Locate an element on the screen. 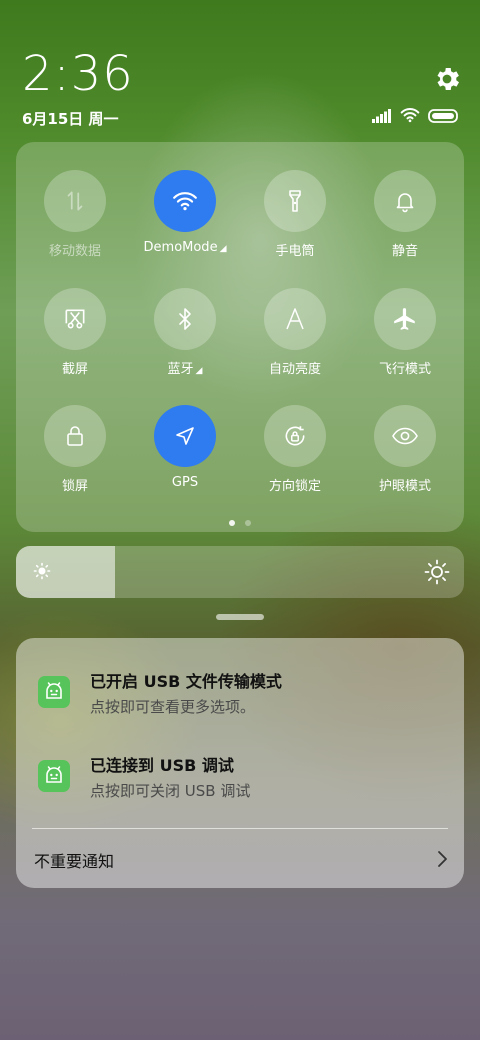  page-dot is located at coordinates (248, 523).